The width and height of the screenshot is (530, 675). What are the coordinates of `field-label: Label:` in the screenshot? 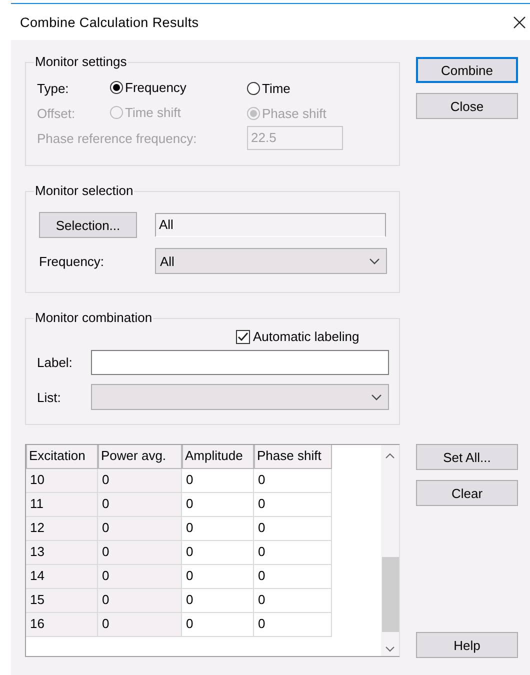 It's located at (55, 362).